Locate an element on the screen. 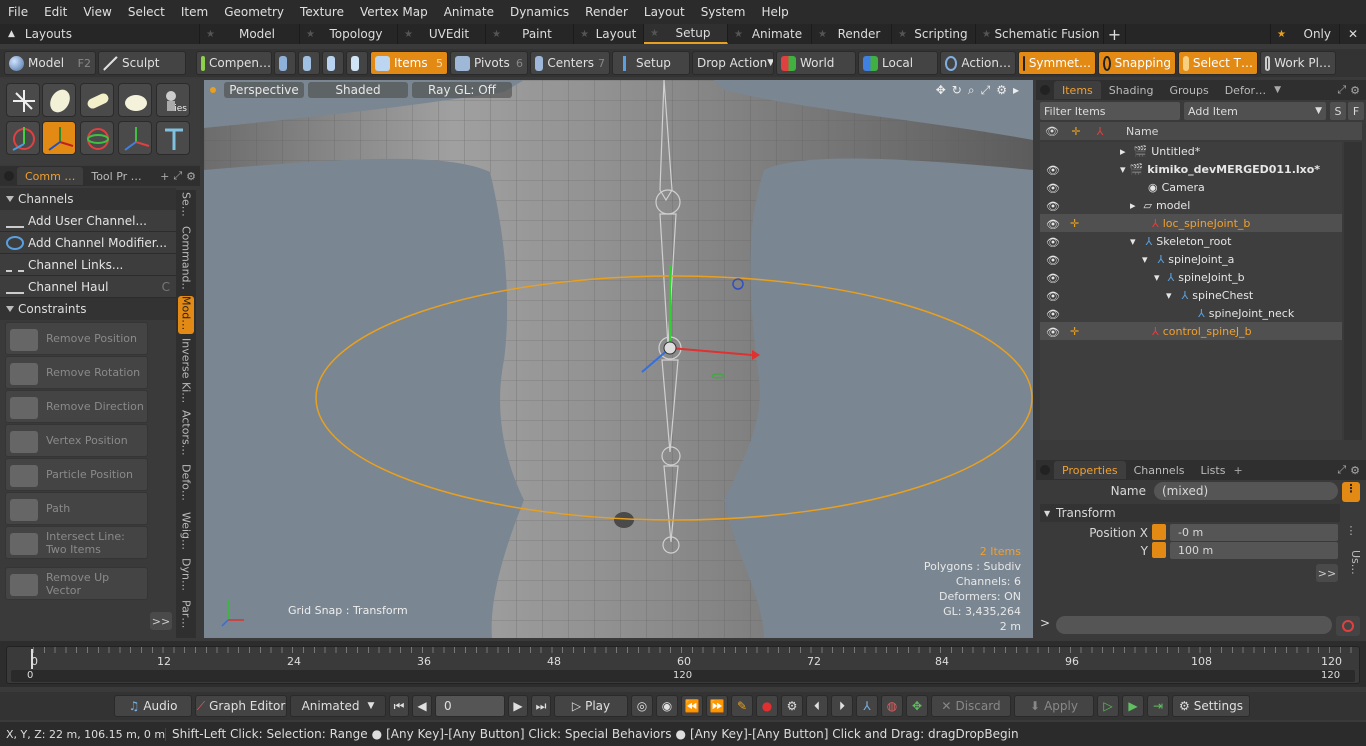  tab-paint: ★ Paint is located at coordinates (530, 34).